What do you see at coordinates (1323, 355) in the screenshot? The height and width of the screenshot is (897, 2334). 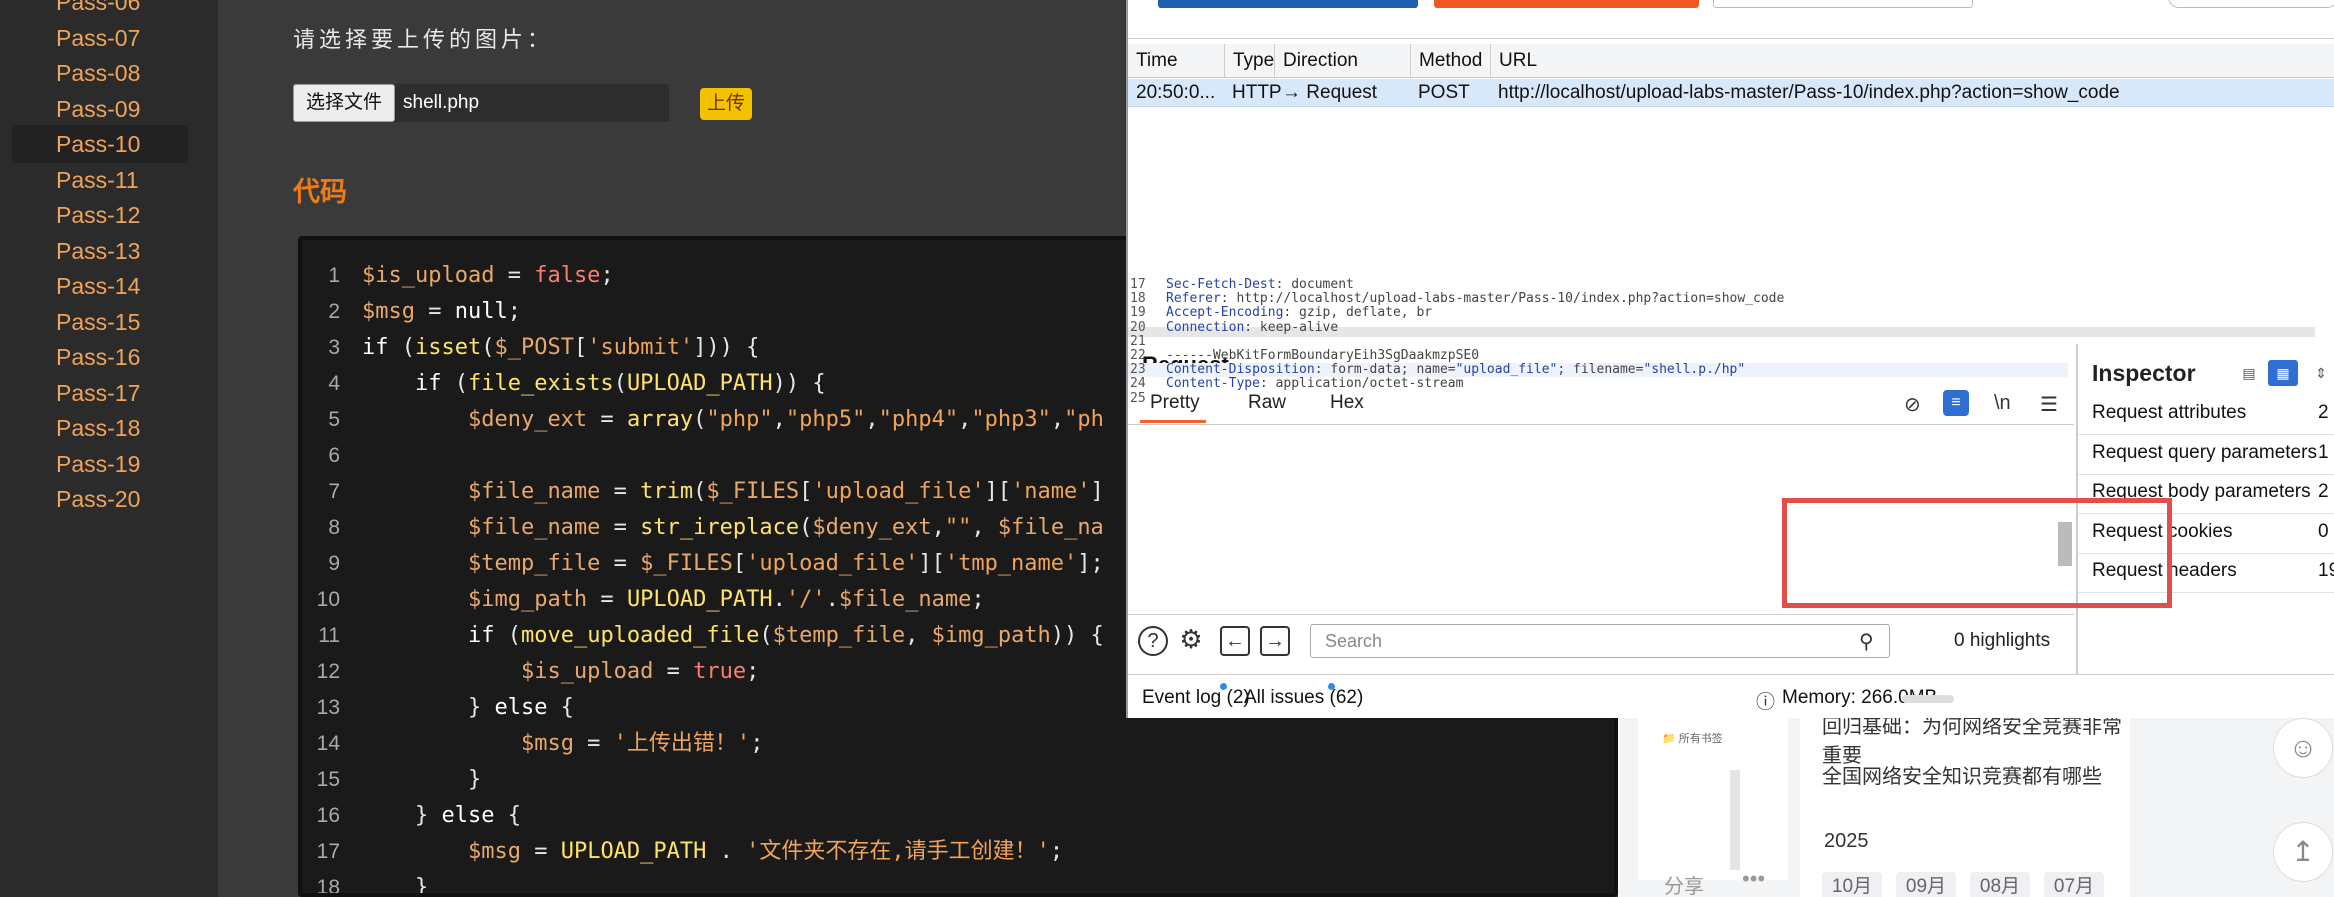 I see `request-token: ------WebKitFormBoundaryEih3SgDaakmzpSE0` at bounding box center [1323, 355].